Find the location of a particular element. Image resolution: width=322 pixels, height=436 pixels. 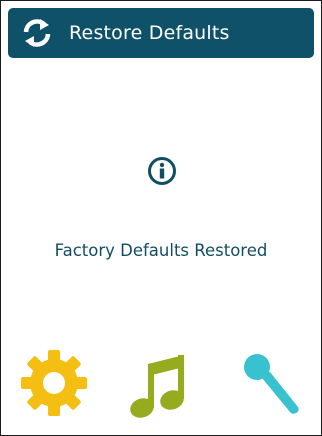

music-note-icon is located at coordinates (159, 385).